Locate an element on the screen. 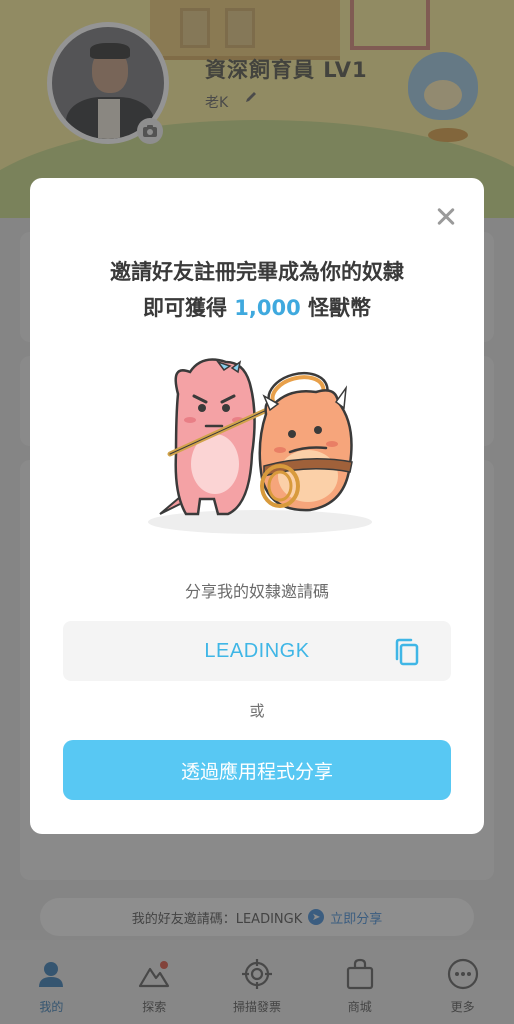  reward-prefix: 即可獲得 is located at coordinates (184, 308).